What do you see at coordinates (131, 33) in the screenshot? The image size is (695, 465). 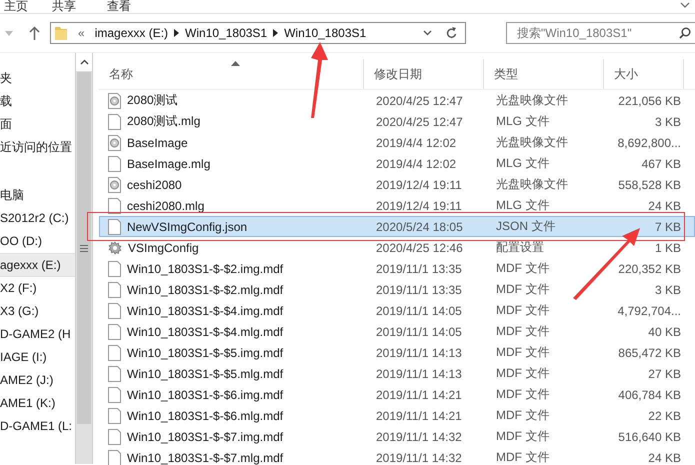 I see `breadcrumb: imagexxx (E:)` at bounding box center [131, 33].